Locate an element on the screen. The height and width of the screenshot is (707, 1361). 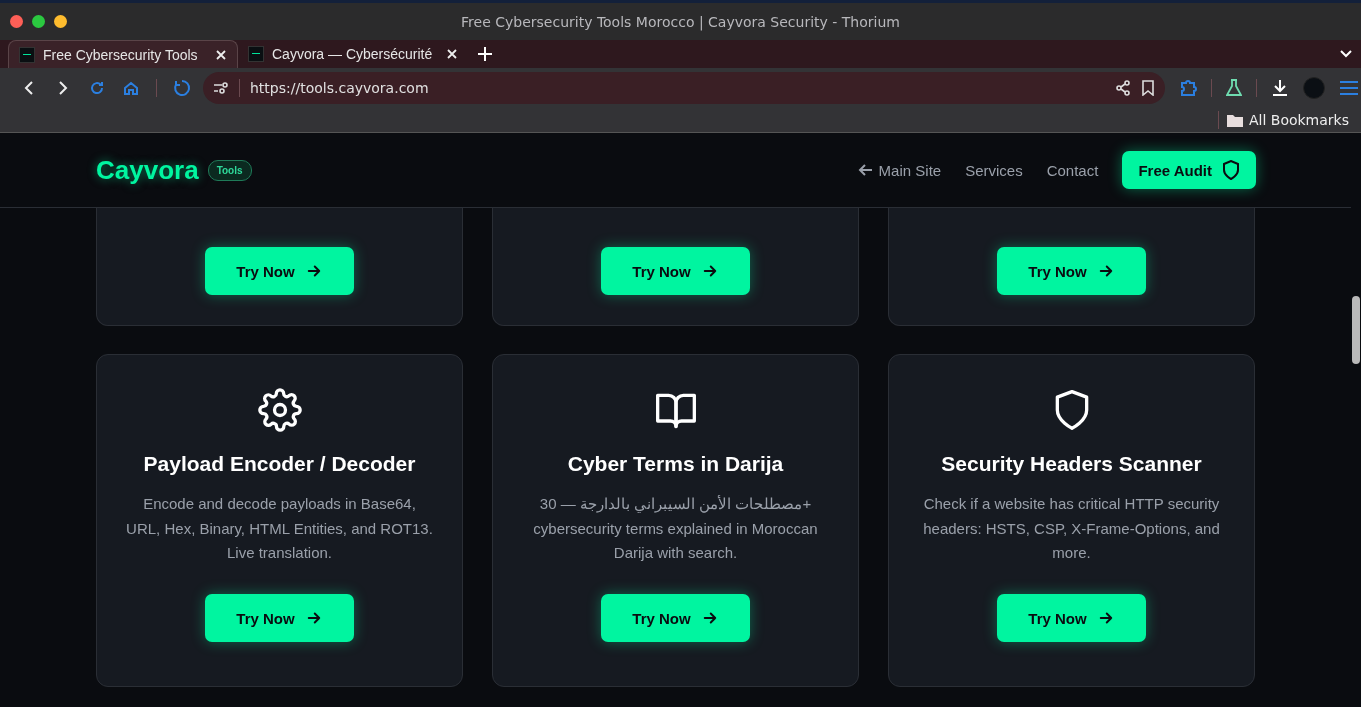
nav-link: Services is located at coordinates (994, 170).